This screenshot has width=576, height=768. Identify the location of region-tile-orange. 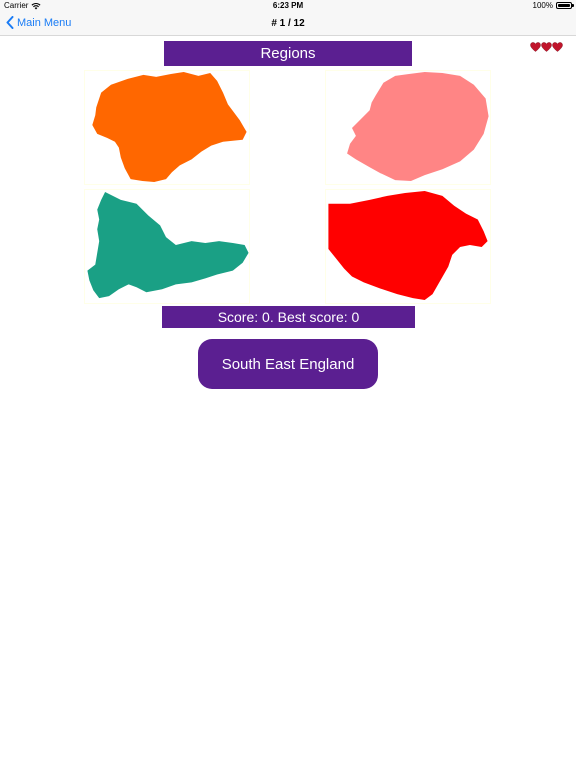
(167, 127).